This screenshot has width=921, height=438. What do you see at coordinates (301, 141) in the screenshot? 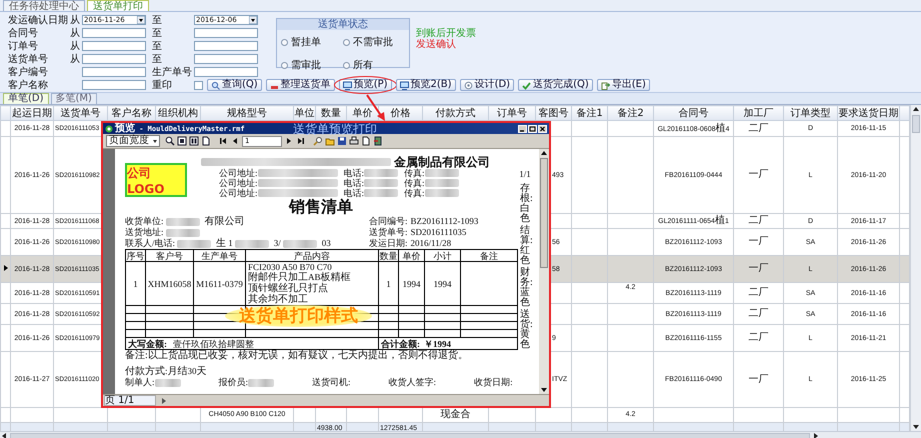
I see `last-page-icon` at bounding box center [301, 141].